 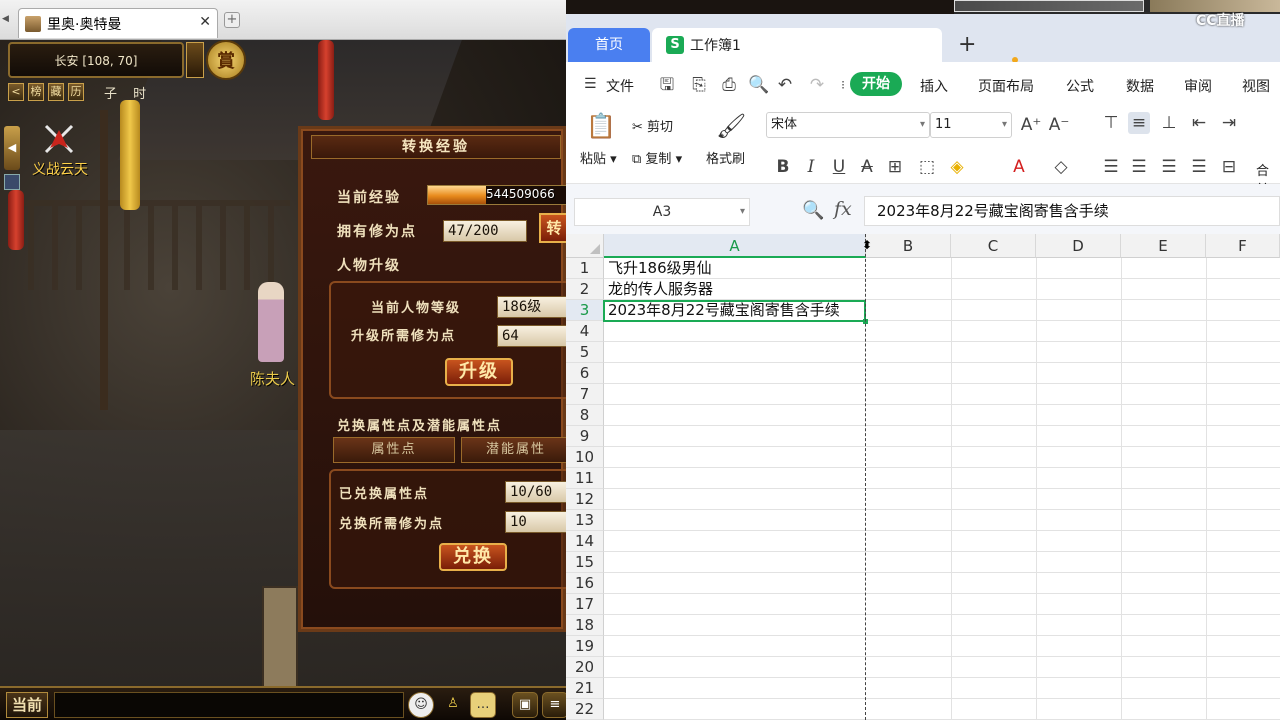 I want to click on row-header: 7, so click(x=585, y=394).